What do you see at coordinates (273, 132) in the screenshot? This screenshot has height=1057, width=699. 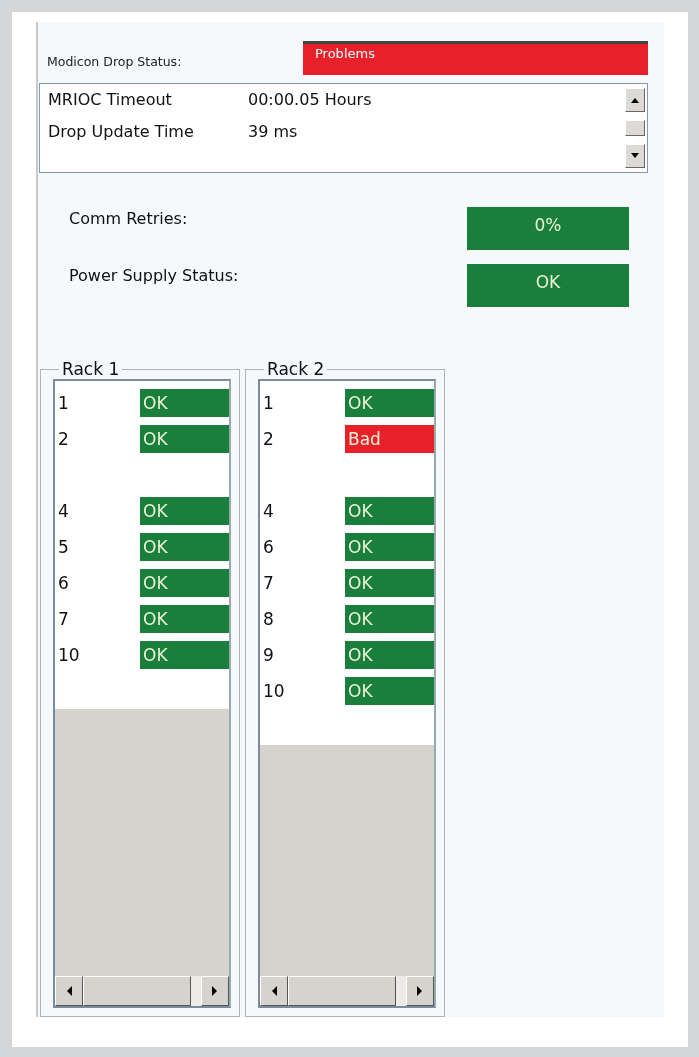 I see `info-value: 39 ms` at bounding box center [273, 132].